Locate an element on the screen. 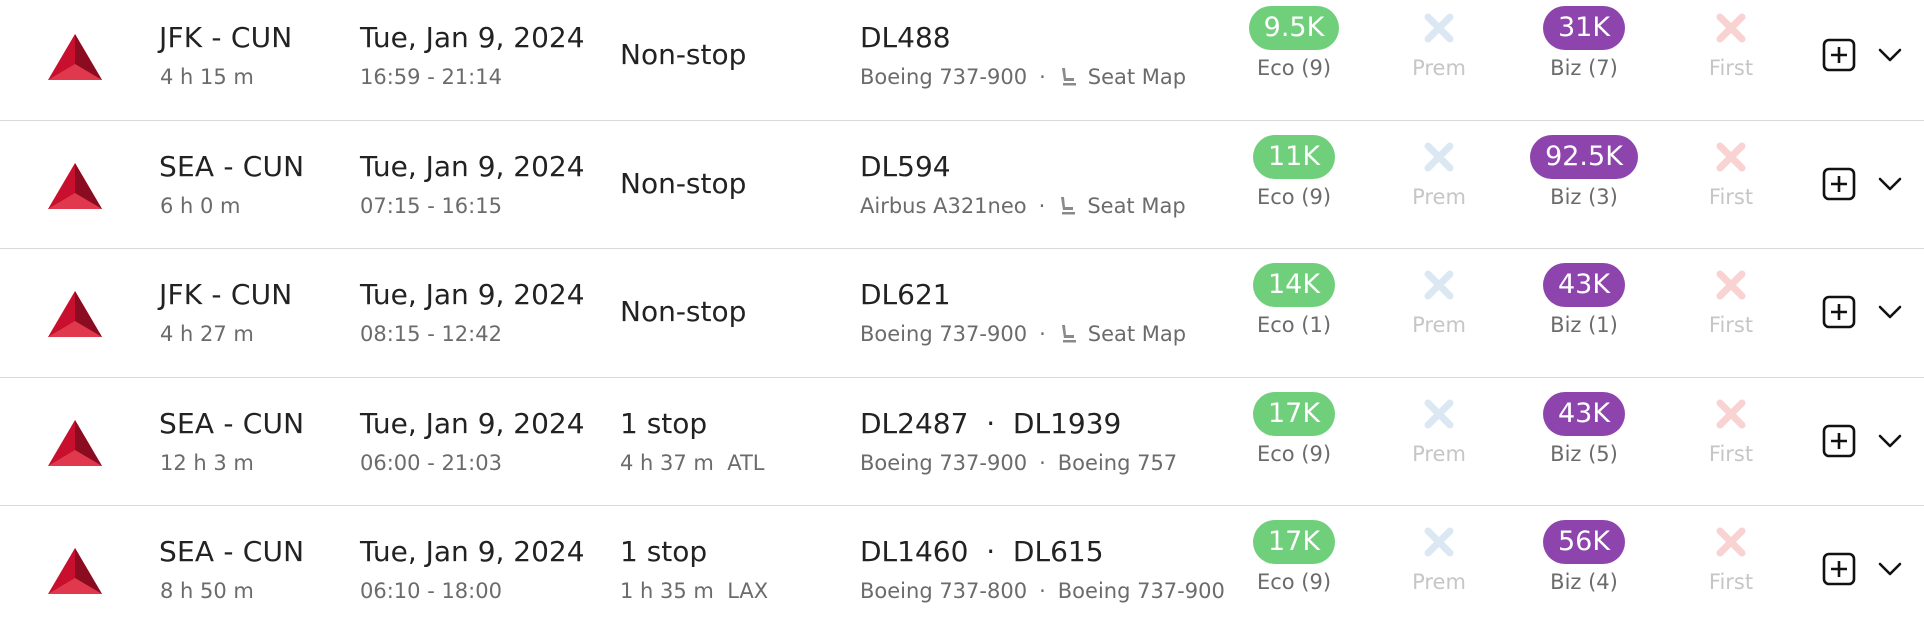 The height and width of the screenshot is (635, 1924). times-text: 07:15 - 16:15 is located at coordinates (431, 205).